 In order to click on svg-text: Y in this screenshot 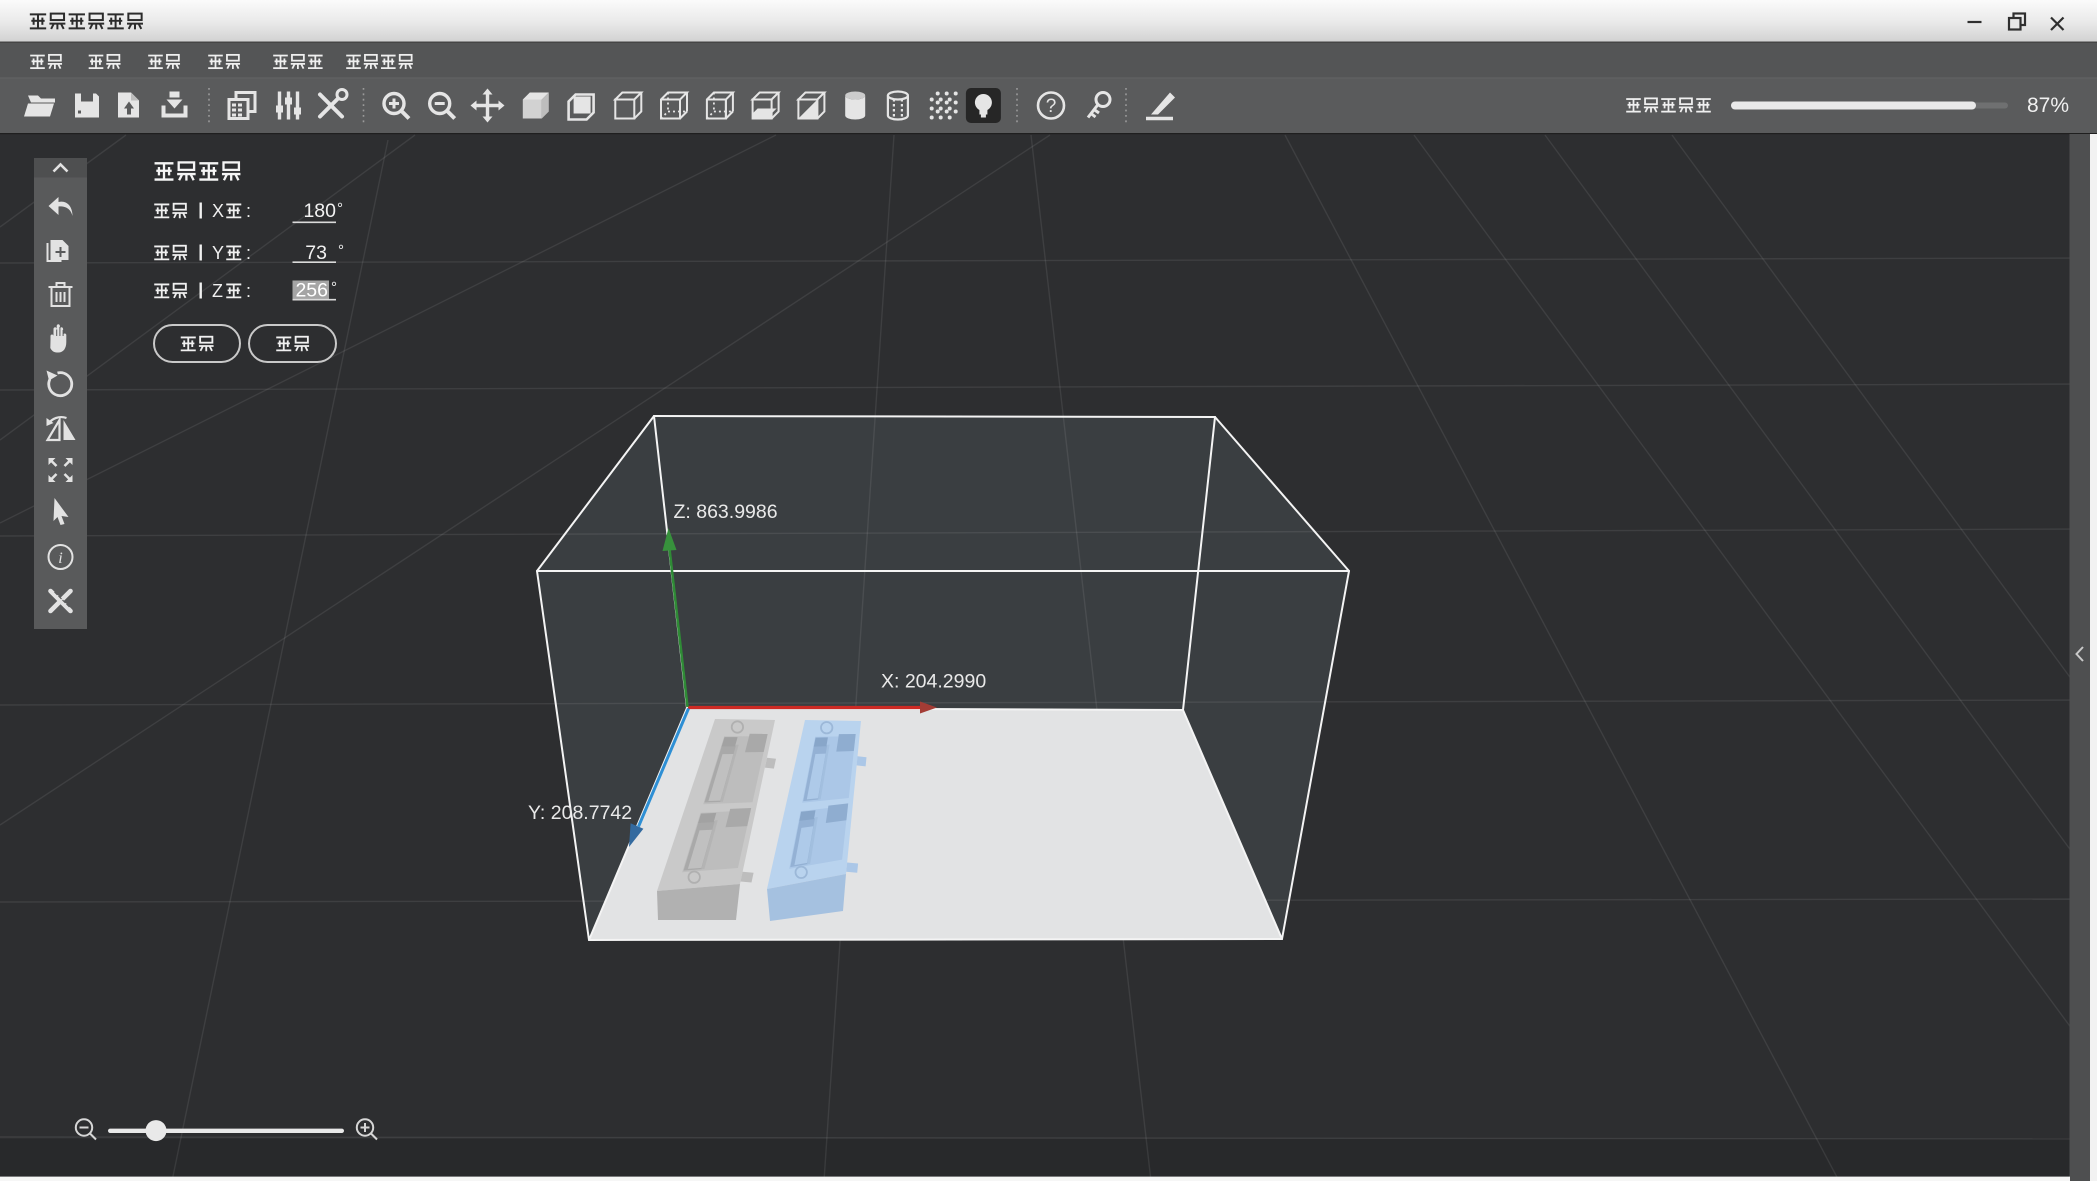, I will do `click(218, 253)`.